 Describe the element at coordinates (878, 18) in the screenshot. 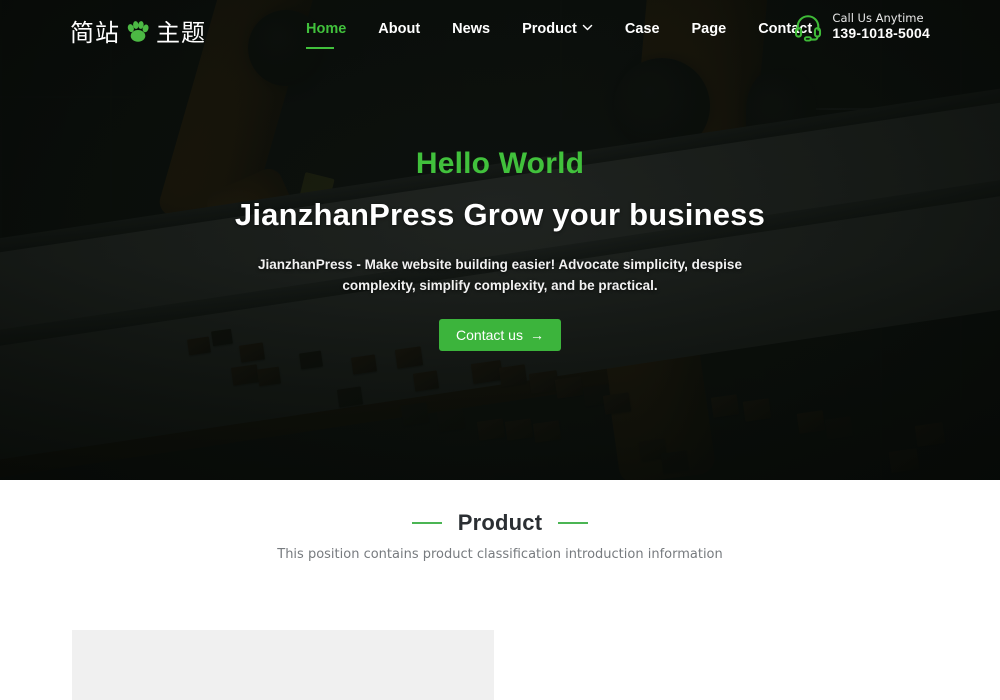

I see `contact-label: Call Us Anytime` at that location.